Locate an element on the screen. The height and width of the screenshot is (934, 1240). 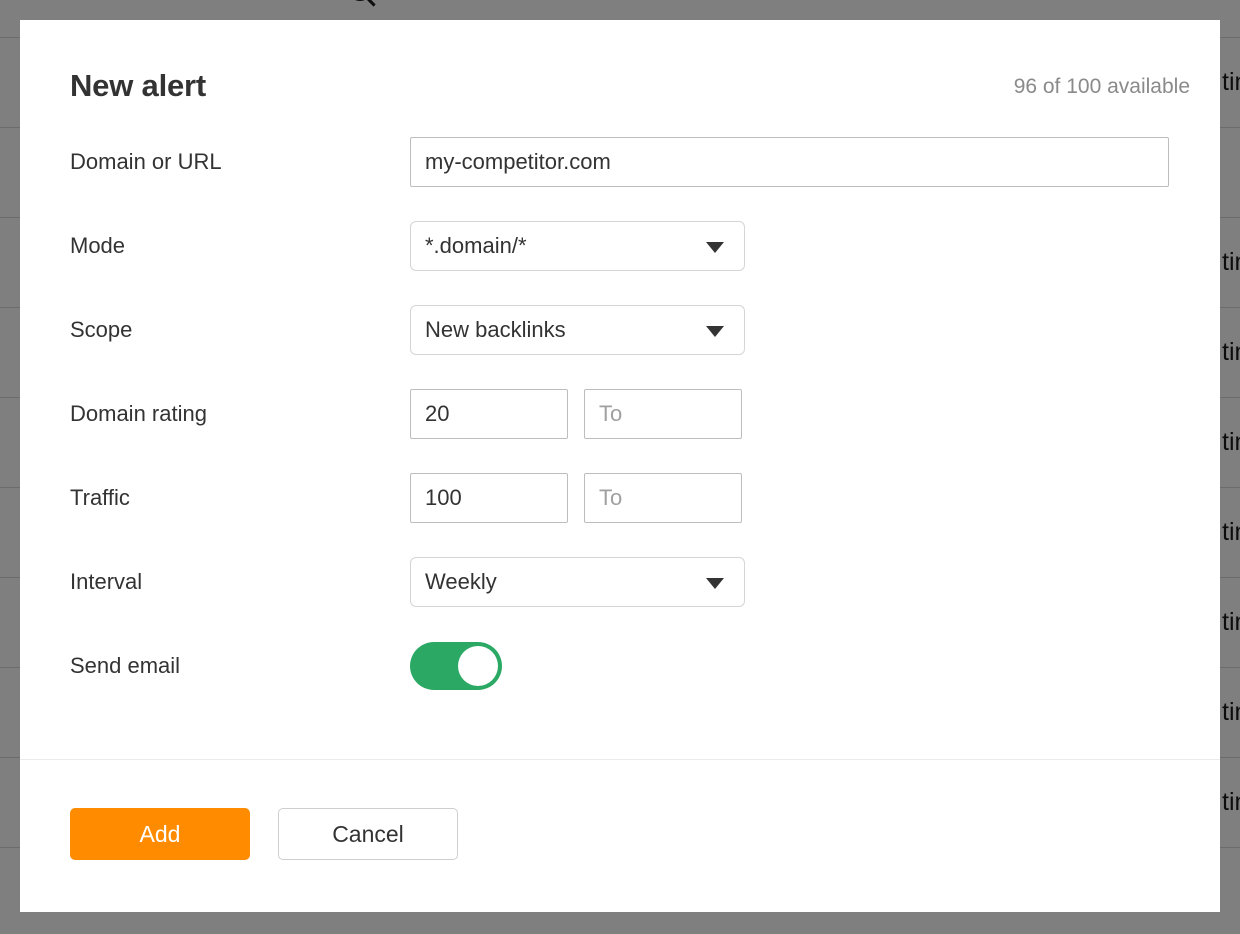
domain-control is located at coordinates (789, 162).